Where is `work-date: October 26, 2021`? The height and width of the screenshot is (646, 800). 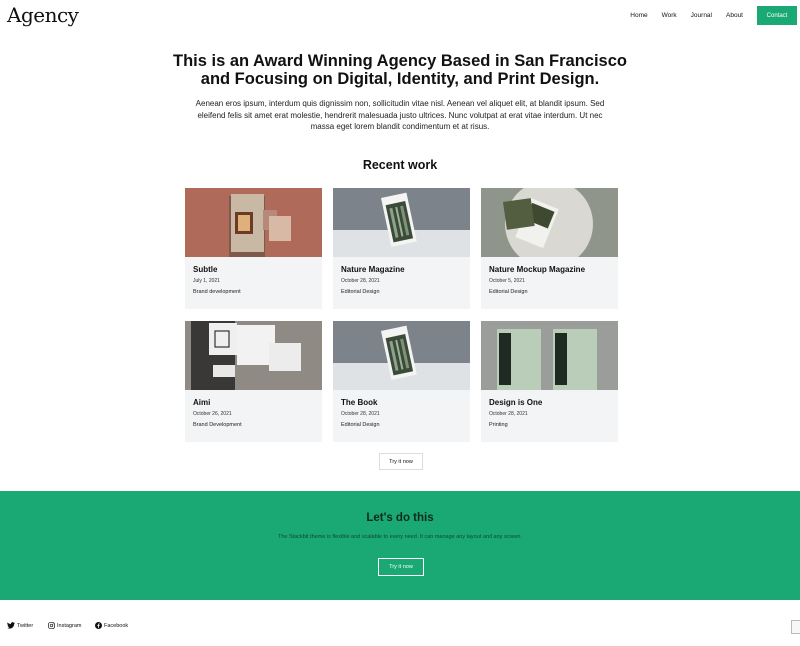 work-date: October 26, 2021 is located at coordinates (212, 414).